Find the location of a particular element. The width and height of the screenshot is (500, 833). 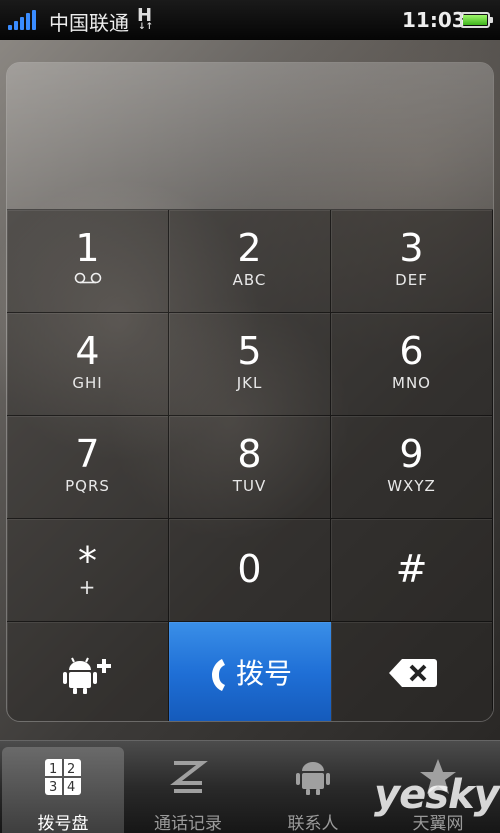

status-bar: 中国联通 H ↓↑ 11:03 is located at coordinates (250, 20).